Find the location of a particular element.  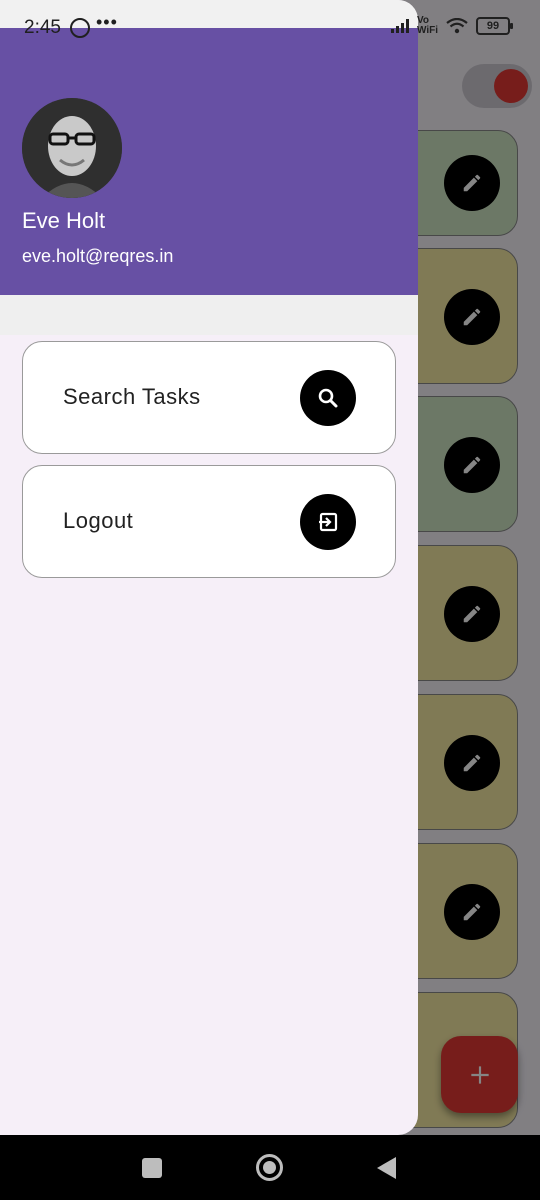

signal-icon is located at coordinates (399, 26).